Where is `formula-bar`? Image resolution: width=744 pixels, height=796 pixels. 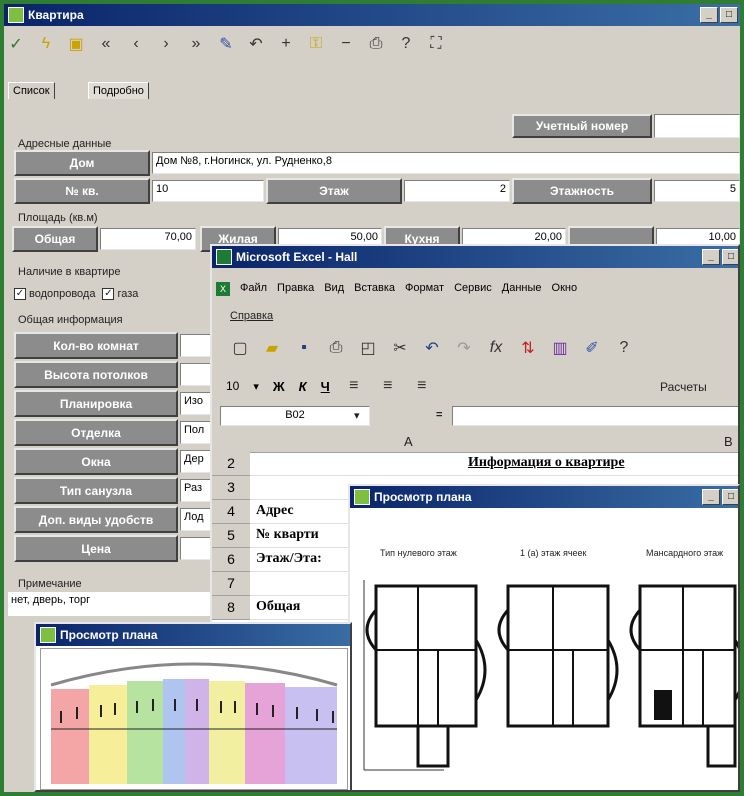
formula-bar is located at coordinates (595, 416).